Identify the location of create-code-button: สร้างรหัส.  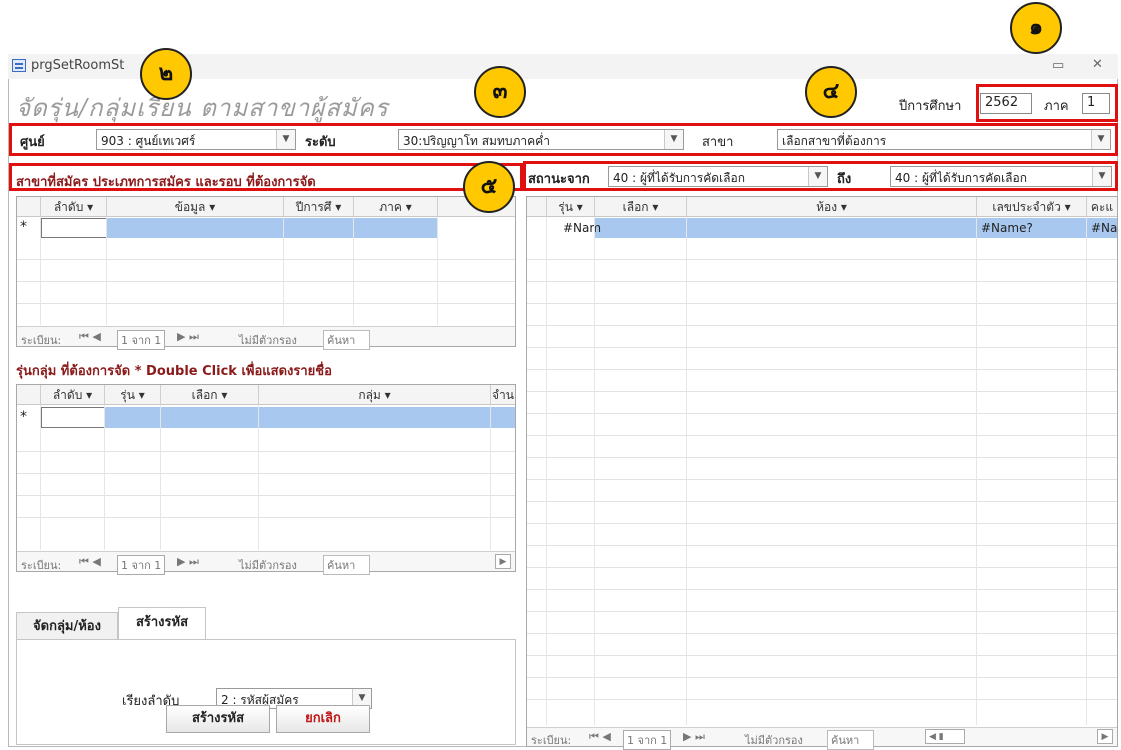
(218, 719).